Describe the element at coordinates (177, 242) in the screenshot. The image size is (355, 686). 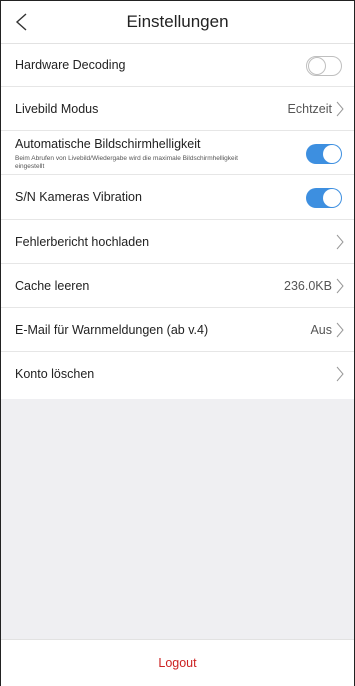
I see `setting-error-report: Fehlerbericht hochladen` at that location.